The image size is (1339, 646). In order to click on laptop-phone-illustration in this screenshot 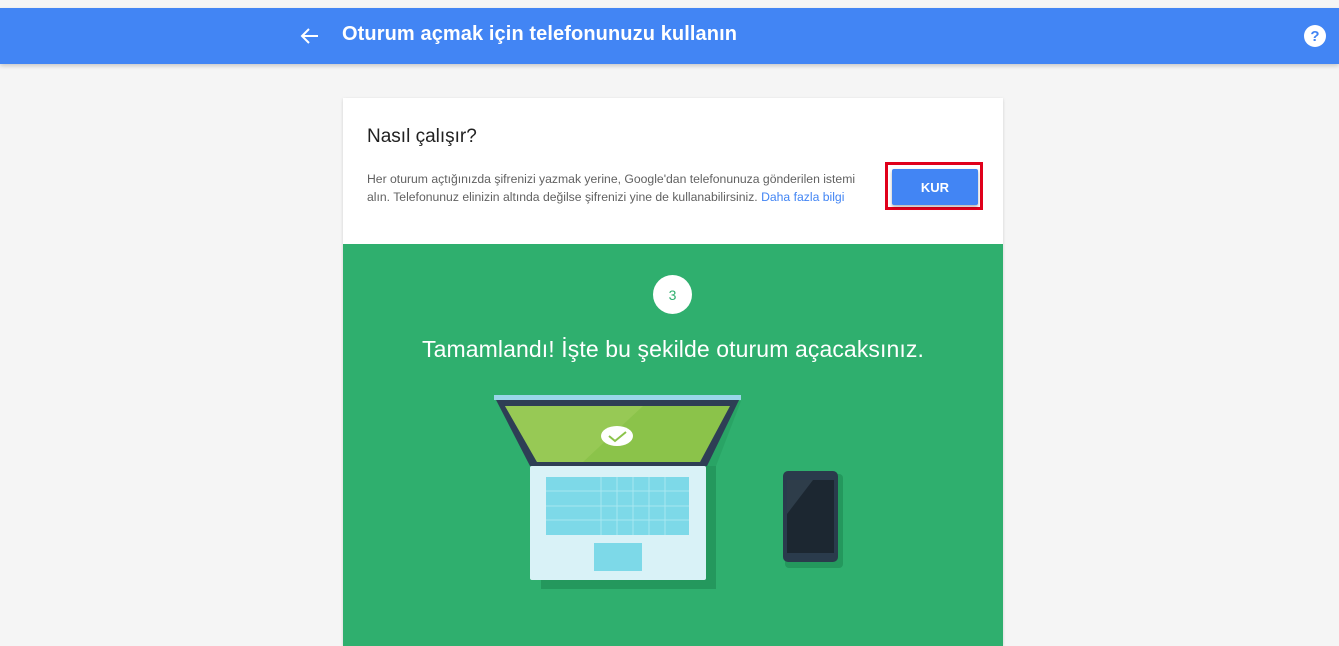, I will do `click(668, 492)`.